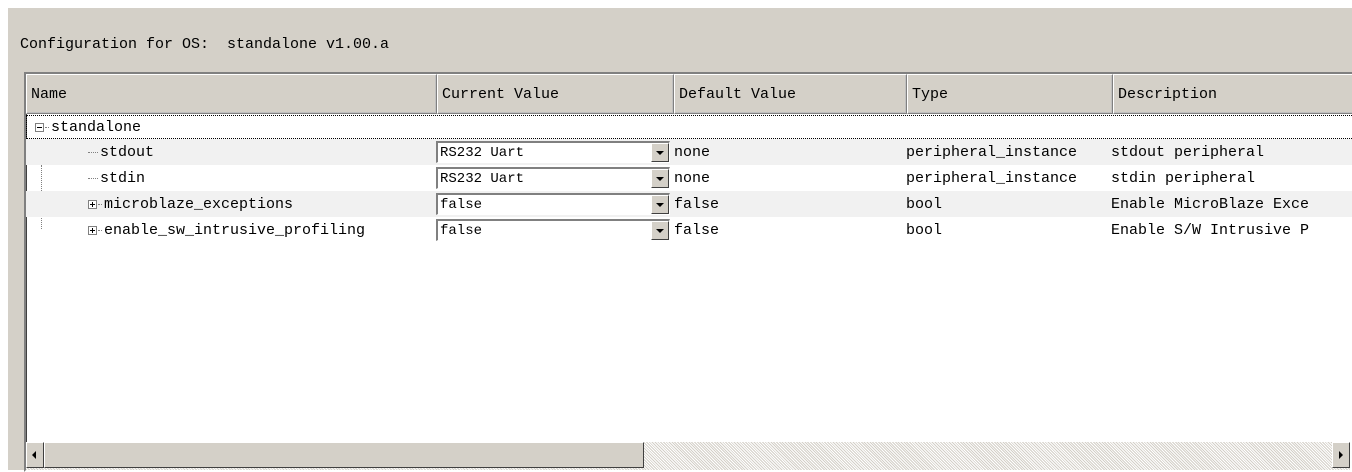  What do you see at coordinates (205, 44) in the screenshot?
I see `config-title: Configuration for OS: standalone v1.00.a` at bounding box center [205, 44].